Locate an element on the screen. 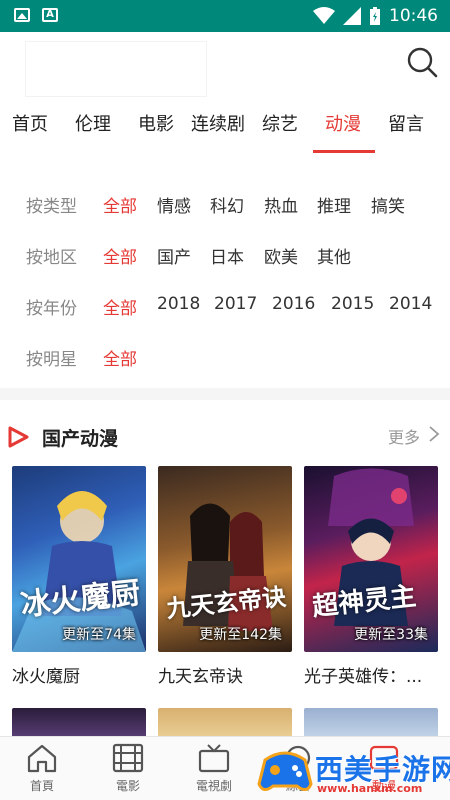 Image resolution: width=450 pixels, height=800 pixels. tab-variety: 综艺 is located at coordinates (280, 123).